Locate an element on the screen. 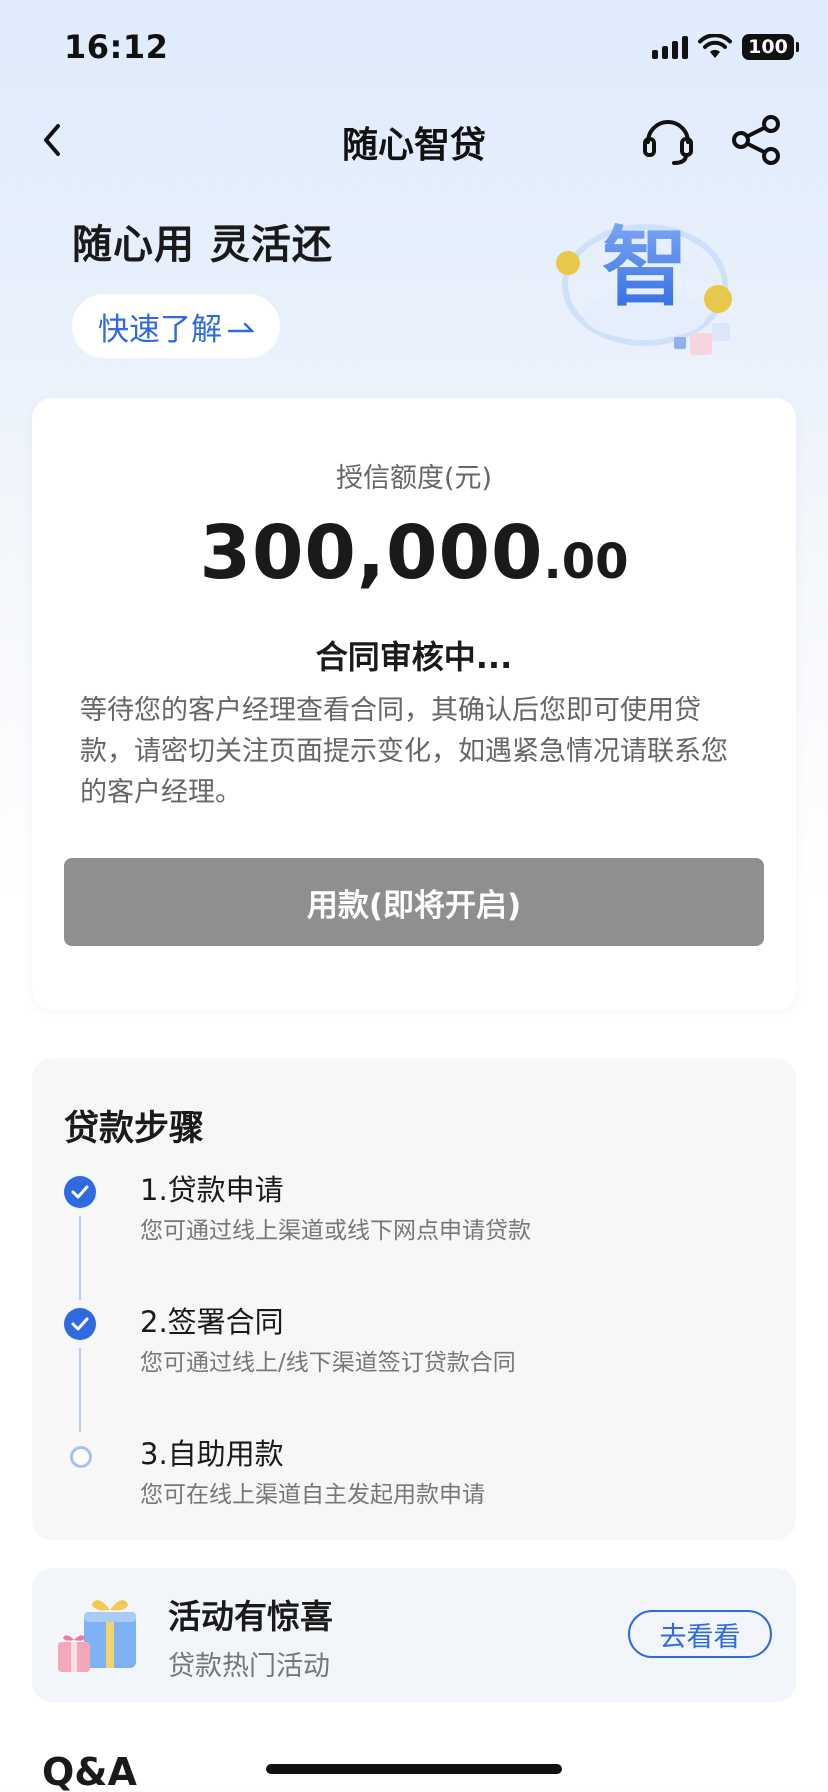 This screenshot has height=1792, width=828. view-promo-button: 去看看 is located at coordinates (700, 1634).